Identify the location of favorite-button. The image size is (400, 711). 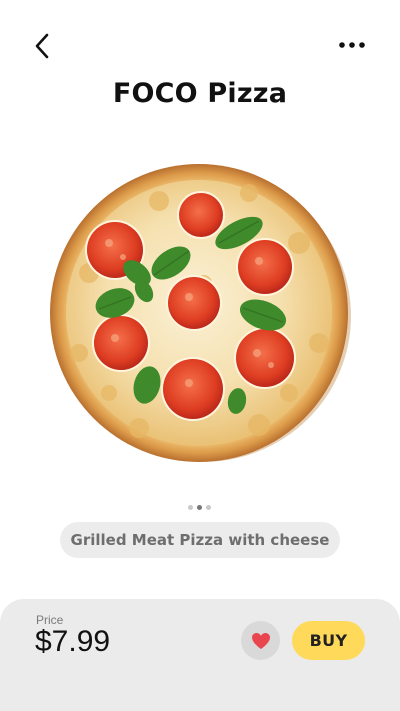
(260, 640).